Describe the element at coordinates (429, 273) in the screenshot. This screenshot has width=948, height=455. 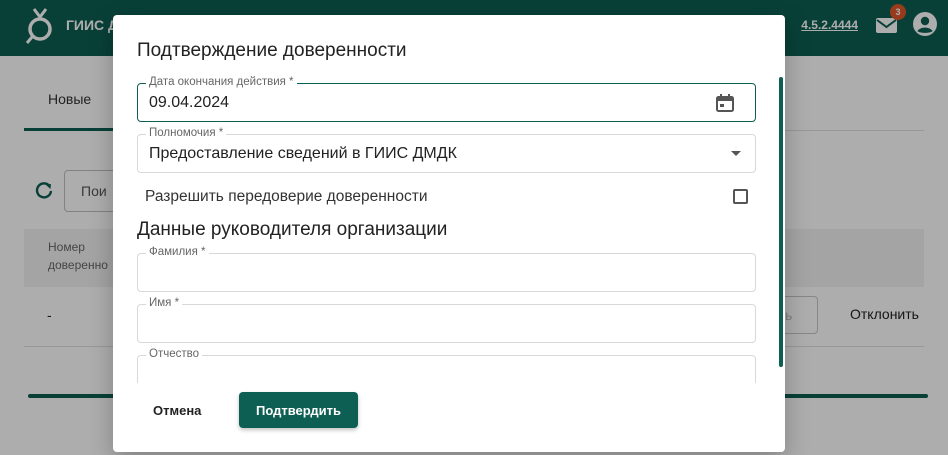
I see `last-name-input` at that location.